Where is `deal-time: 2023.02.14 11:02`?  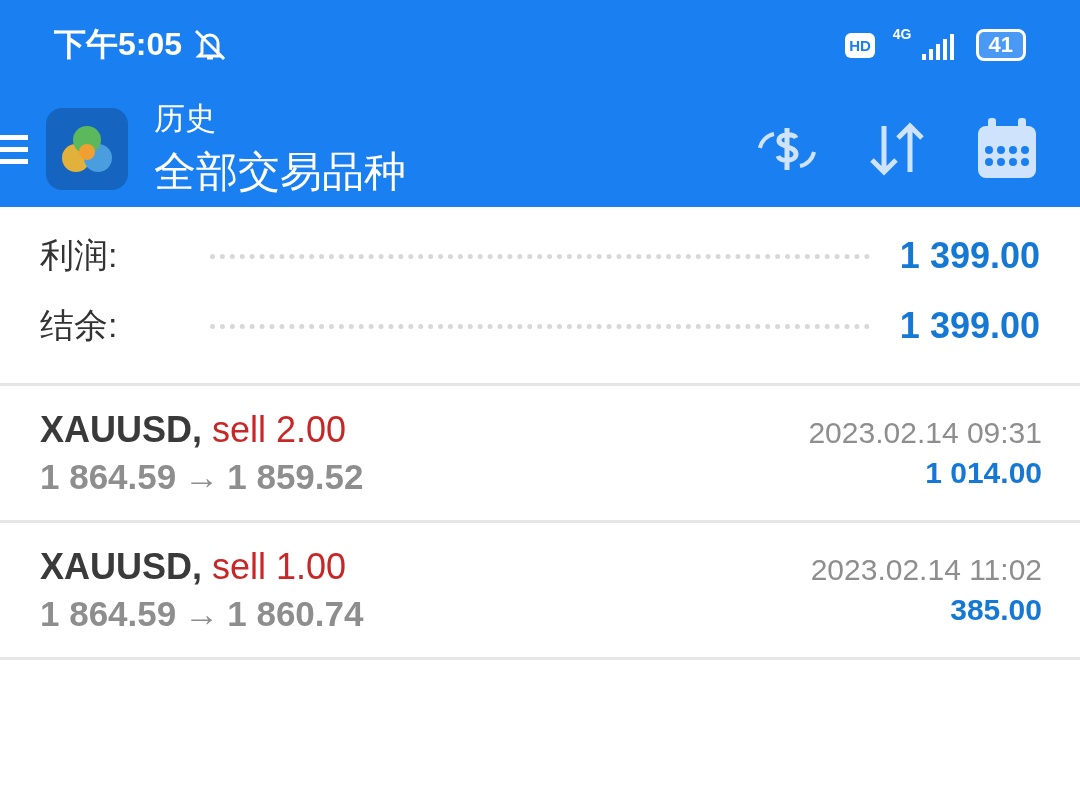
deal-time: 2023.02.14 11:02 is located at coordinates (926, 570).